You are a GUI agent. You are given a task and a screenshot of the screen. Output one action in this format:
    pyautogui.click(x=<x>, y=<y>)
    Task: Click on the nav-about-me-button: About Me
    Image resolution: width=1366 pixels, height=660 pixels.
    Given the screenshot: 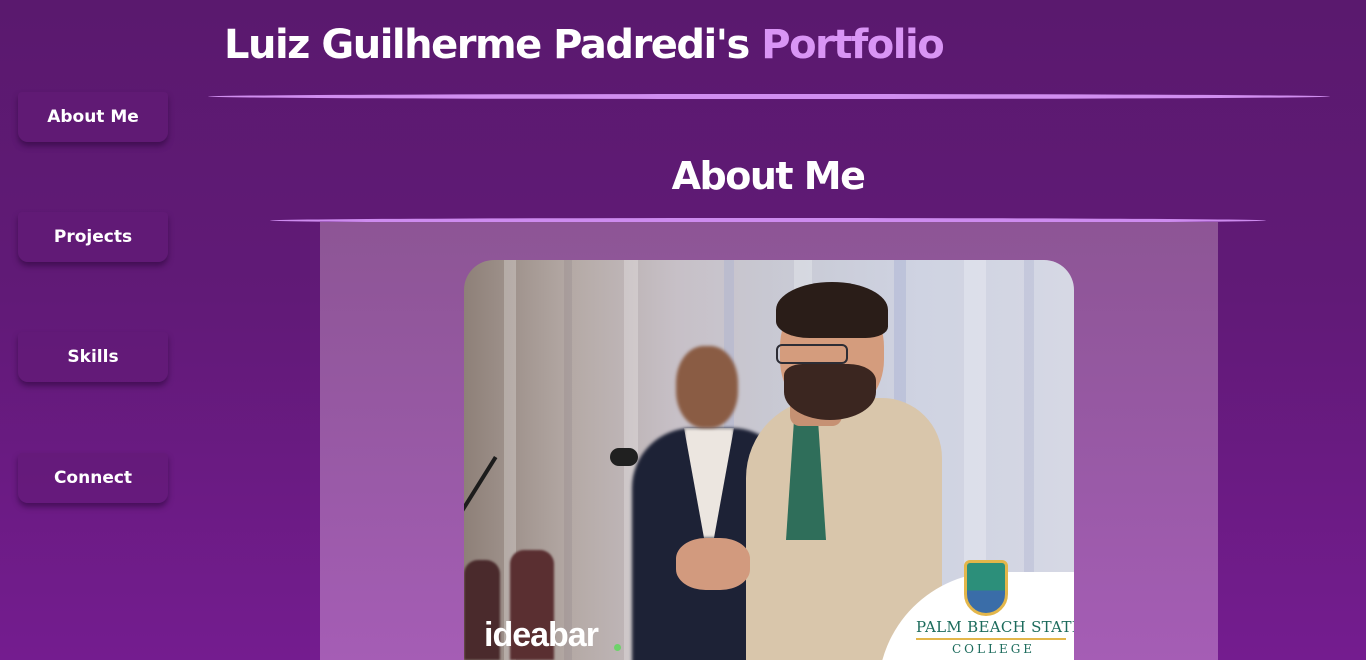 What is the action you would take?
    pyautogui.click(x=93, y=117)
    